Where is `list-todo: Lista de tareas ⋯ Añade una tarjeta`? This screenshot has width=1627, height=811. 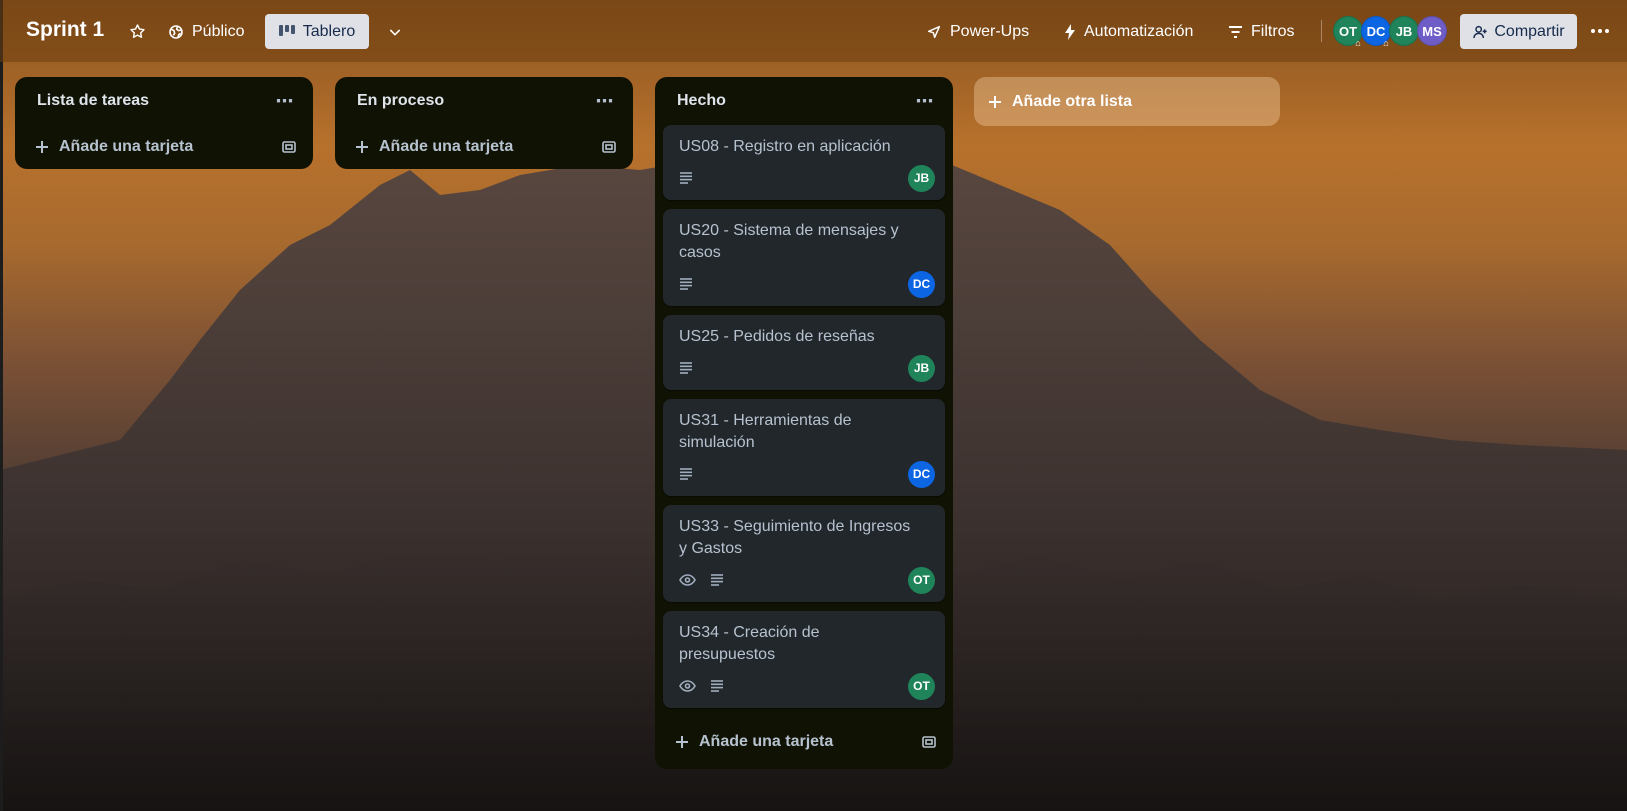
list-todo: Lista de tareas ⋯ Añade una tarjeta is located at coordinates (164, 123).